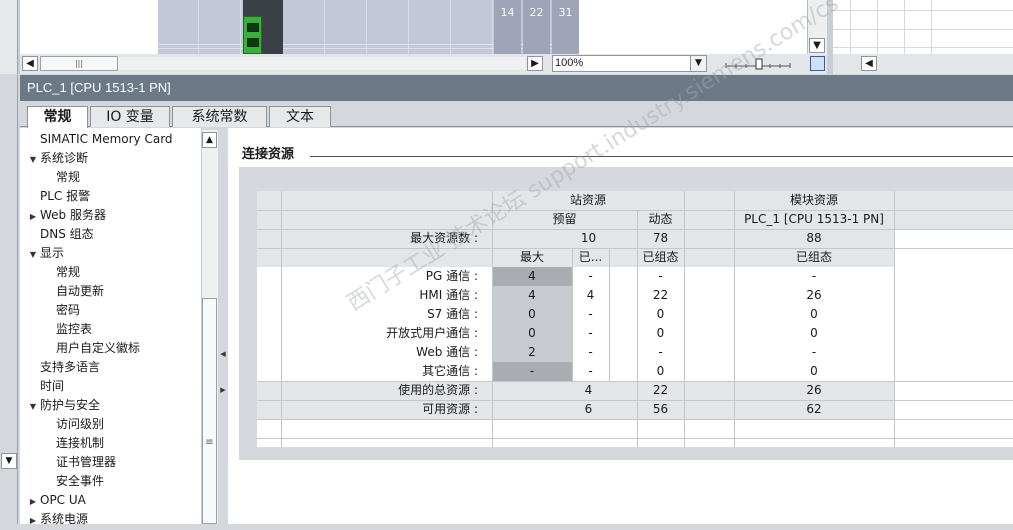 The height and width of the screenshot is (530, 1013). What do you see at coordinates (33, 254) in the screenshot?
I see `expand-icon: ▼` at bounding box center [33, 254].